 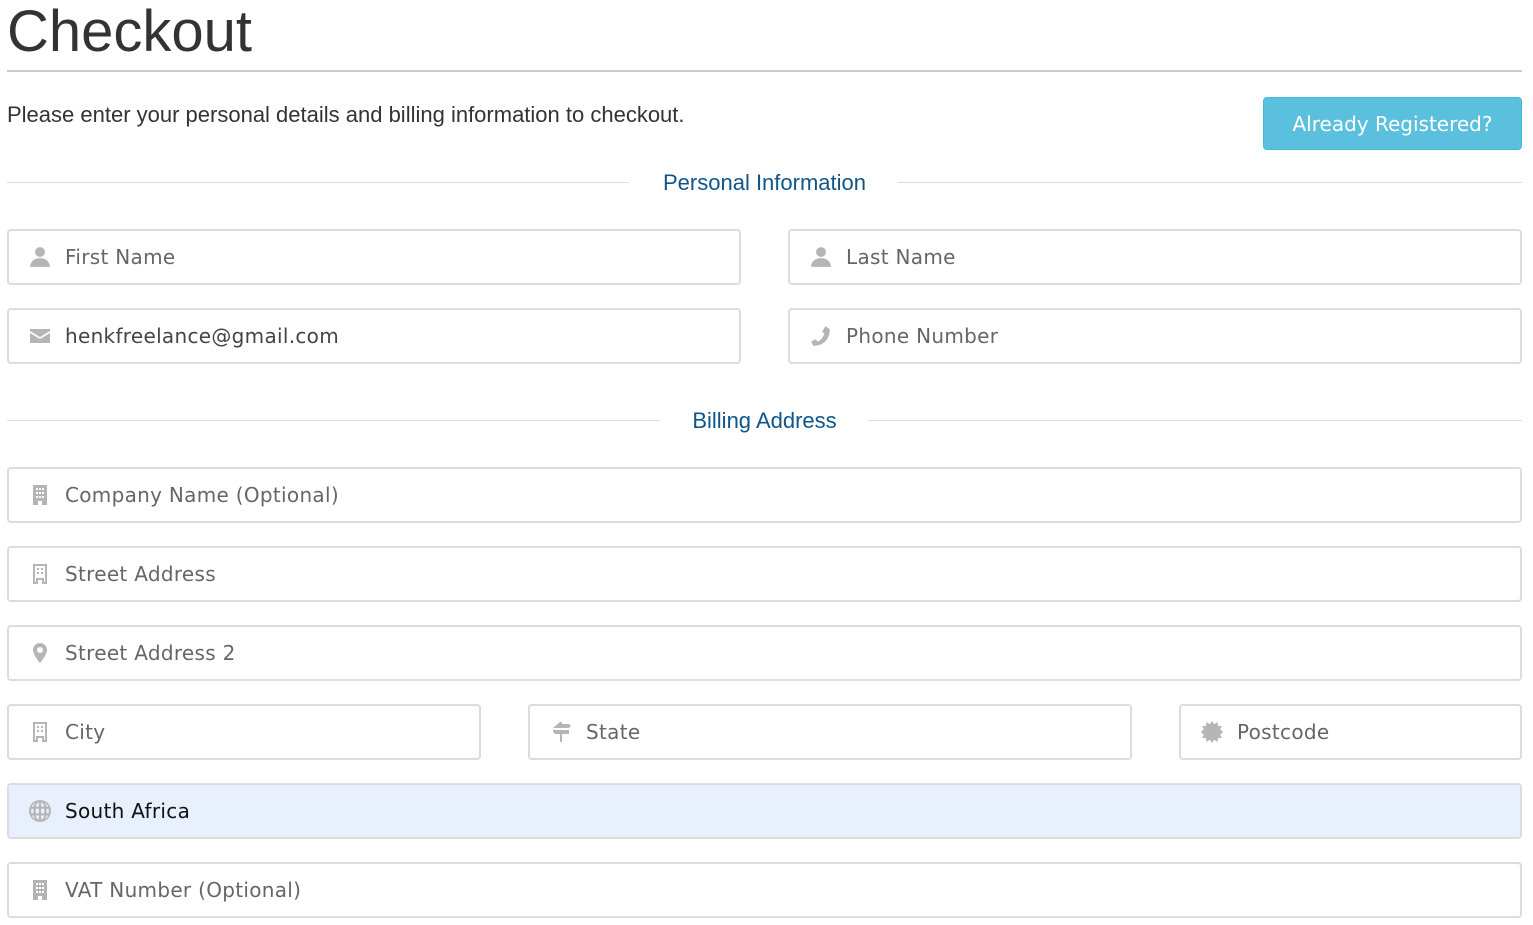 What do you see at coordinates (1283, 732) in the screenshot?
I see `postcode-placeholder: Postcode` at bounding box center [1283, 732].